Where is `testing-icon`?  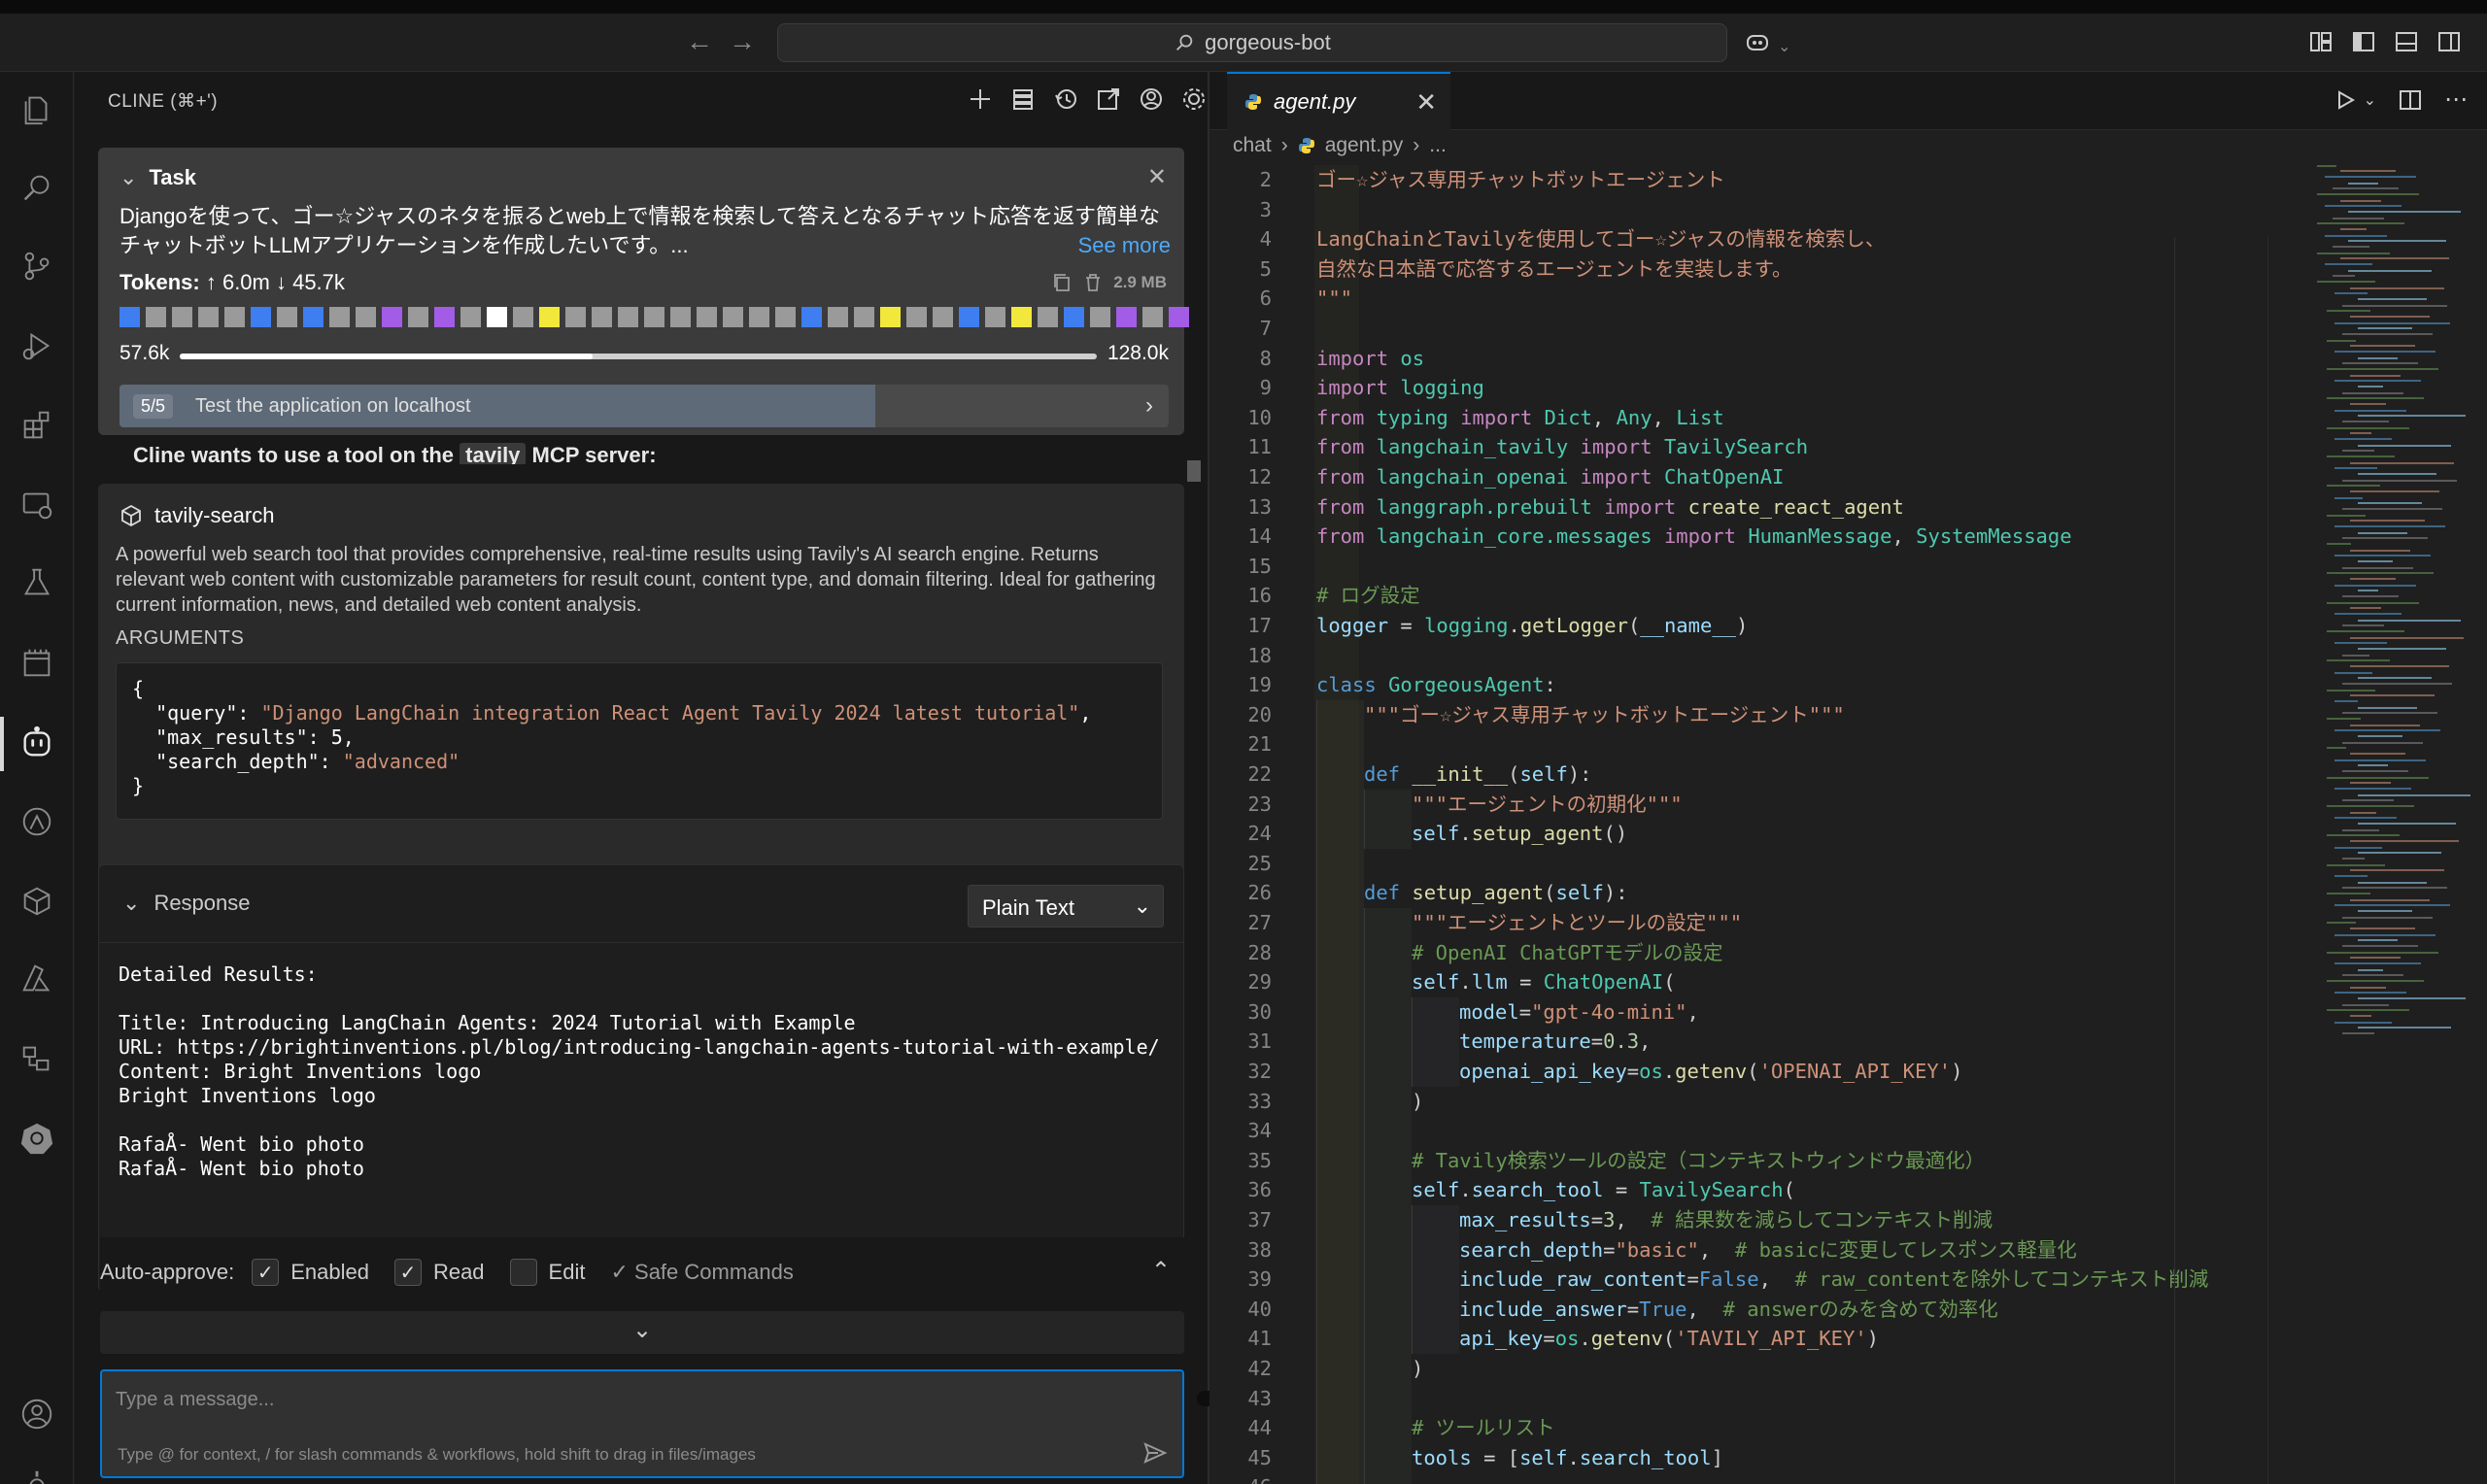 testing-icon is located at coordinates (36, 582).